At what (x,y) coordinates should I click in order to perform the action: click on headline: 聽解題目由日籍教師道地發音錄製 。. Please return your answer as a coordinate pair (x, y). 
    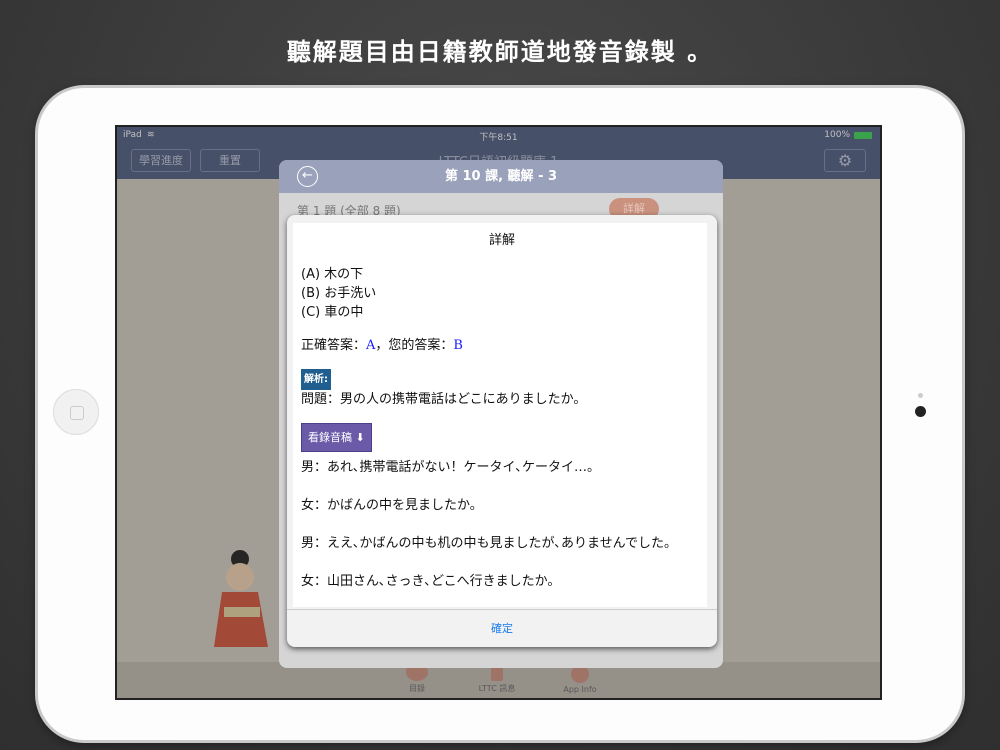
    Looking at the image, I should click on (500, 52).